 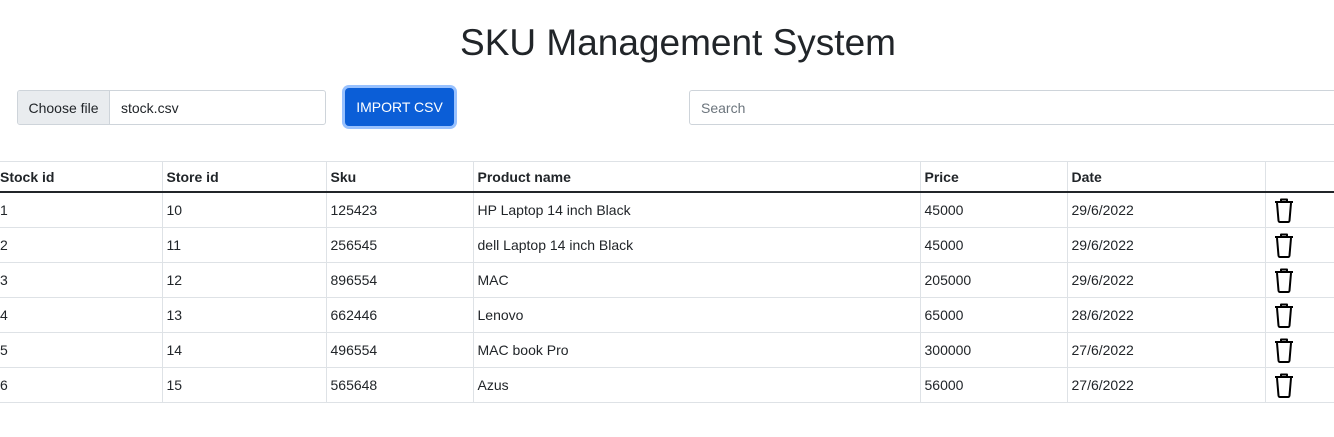 I want to click on file-input: Choose file stock.csv, so click(x=171, y=107).